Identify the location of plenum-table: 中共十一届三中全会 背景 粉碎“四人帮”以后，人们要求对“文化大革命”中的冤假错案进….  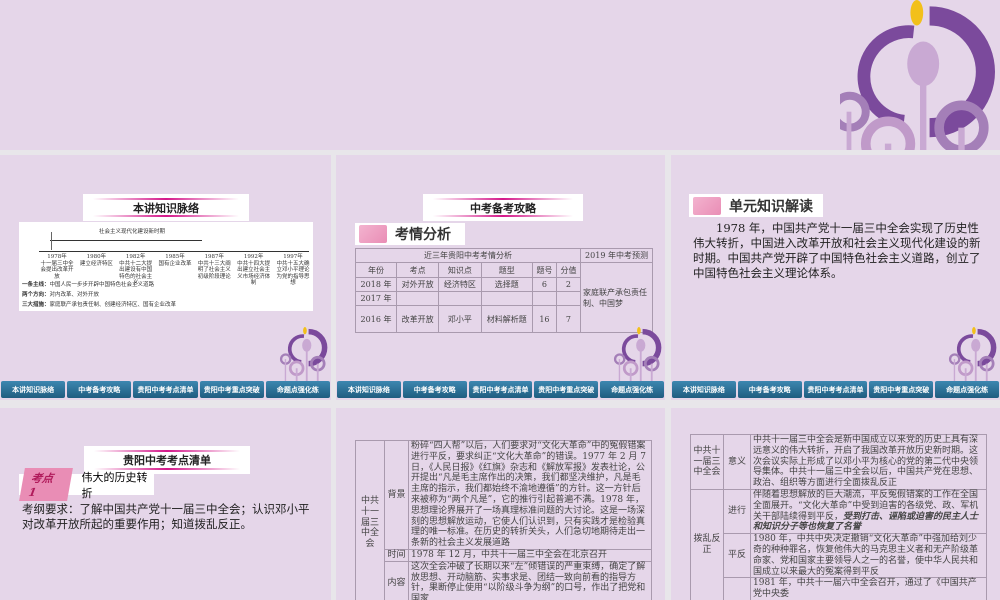
(503, 520).